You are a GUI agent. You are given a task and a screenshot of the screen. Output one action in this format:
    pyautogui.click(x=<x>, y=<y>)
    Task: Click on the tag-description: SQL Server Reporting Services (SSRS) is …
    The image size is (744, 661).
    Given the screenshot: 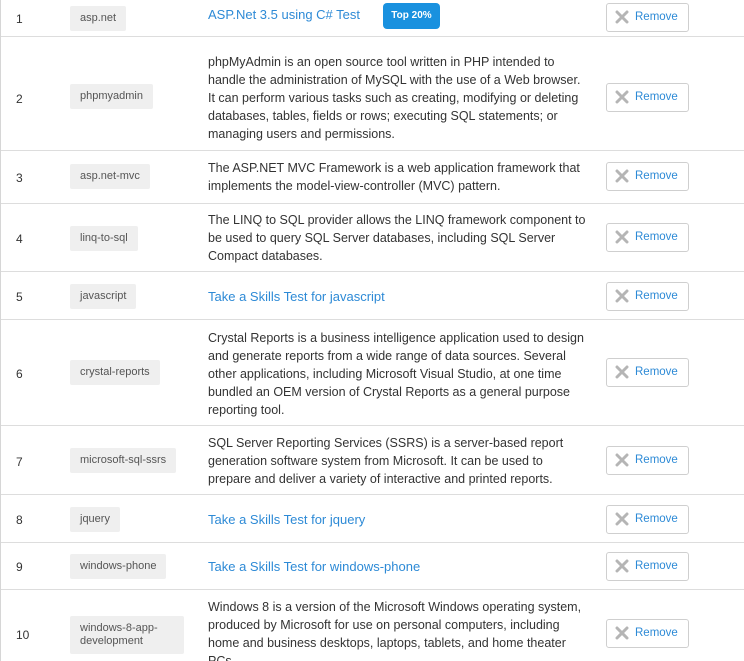 What is the action you would take?
    pyautogui.click(x=386, y=461)
    